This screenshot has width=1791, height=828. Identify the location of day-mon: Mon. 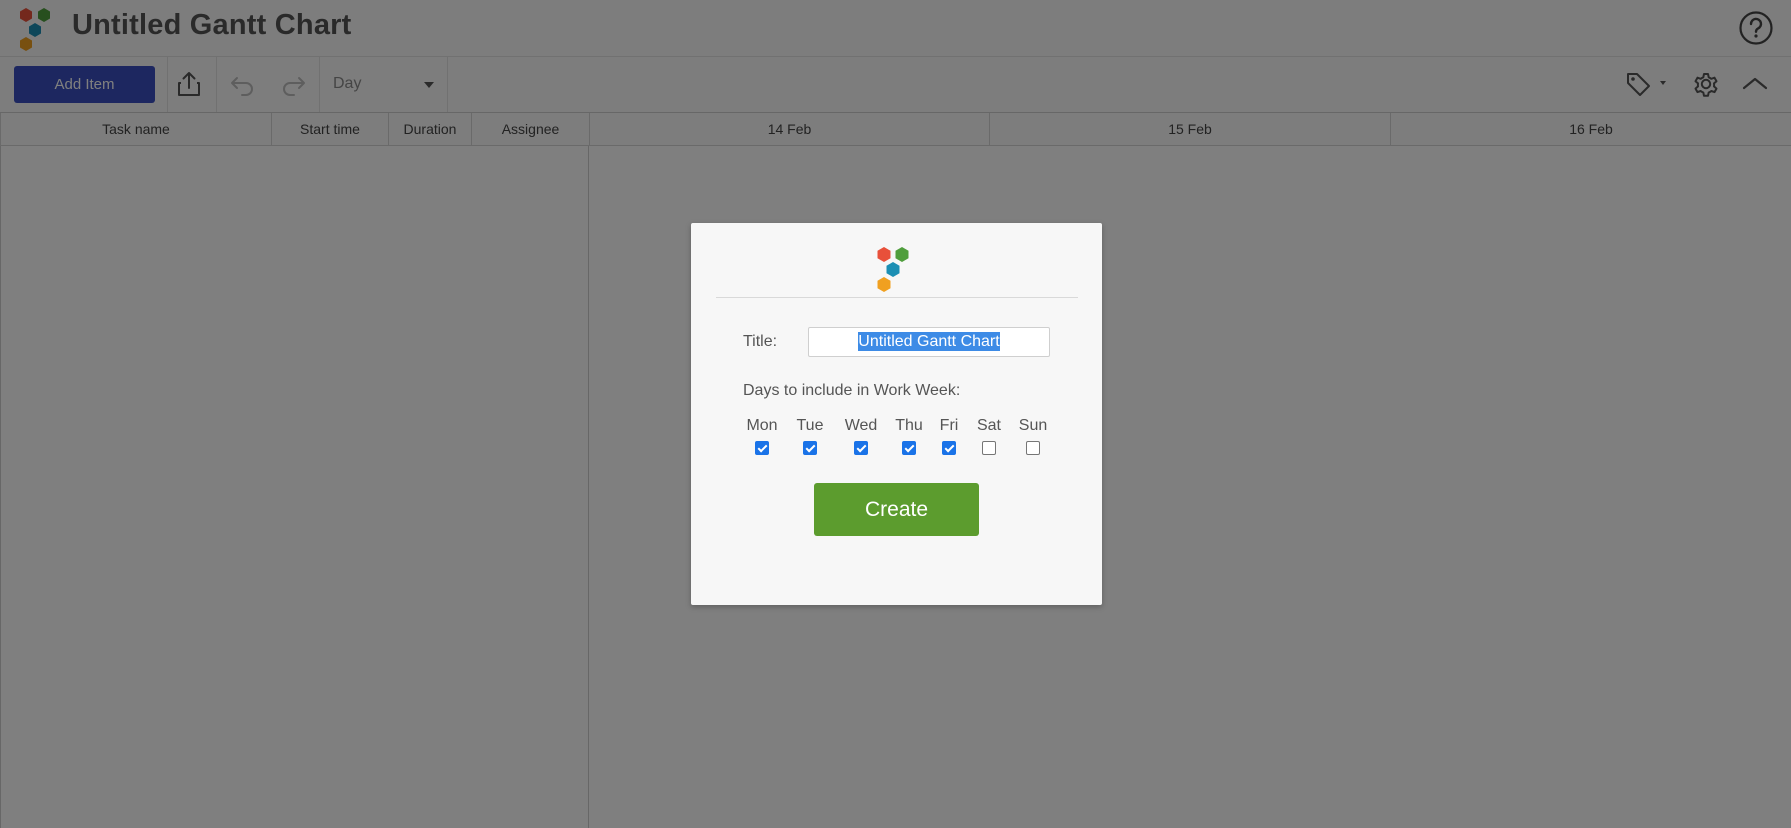
(762, 436).